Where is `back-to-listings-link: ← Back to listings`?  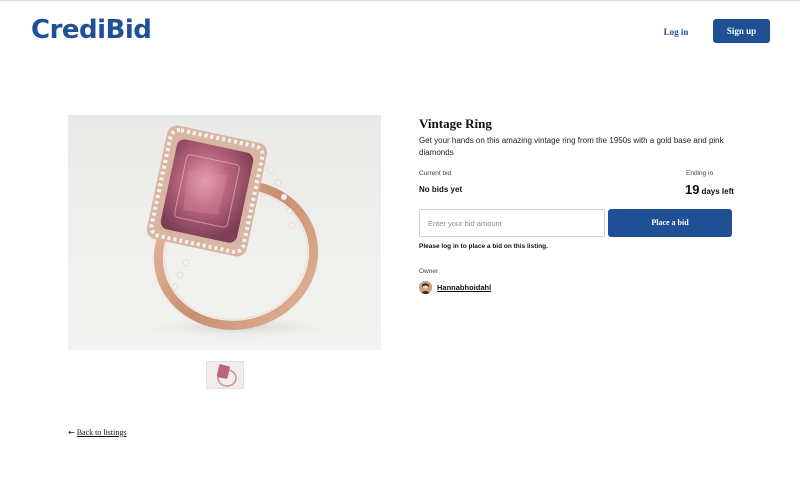
back-to-listings-link: ← Back to listings is located at coordinates (97, 432).